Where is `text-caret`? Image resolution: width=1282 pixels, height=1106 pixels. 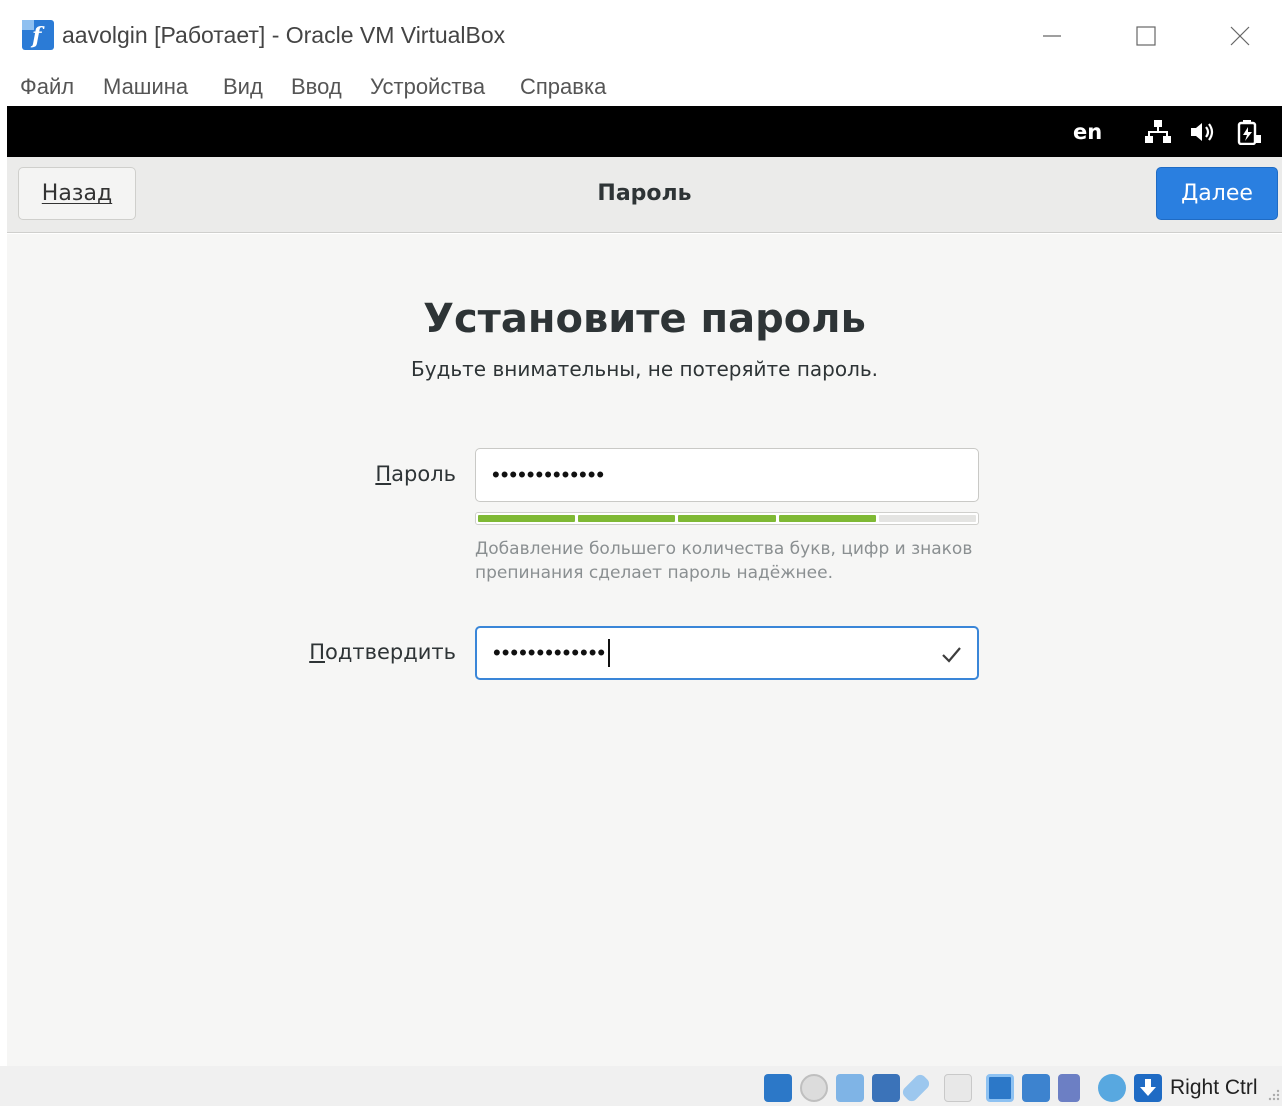
text-caret is located at coordinates (609, 653).